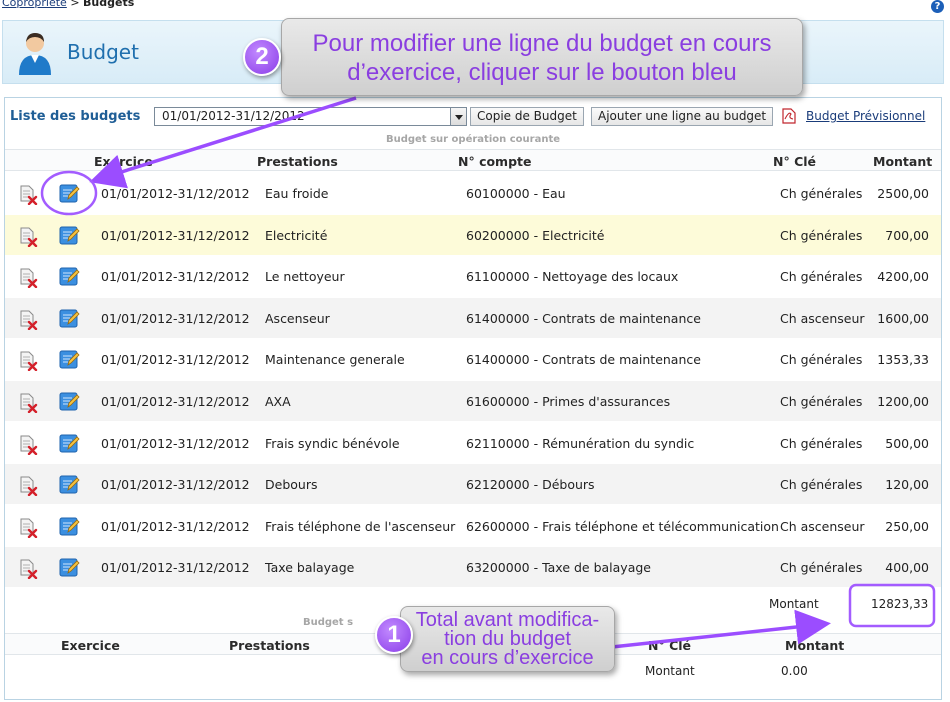 The width and height of the screenshot is (950, 702). I want to click on row-compte: 60100000 - Eau, so click(516, 193).